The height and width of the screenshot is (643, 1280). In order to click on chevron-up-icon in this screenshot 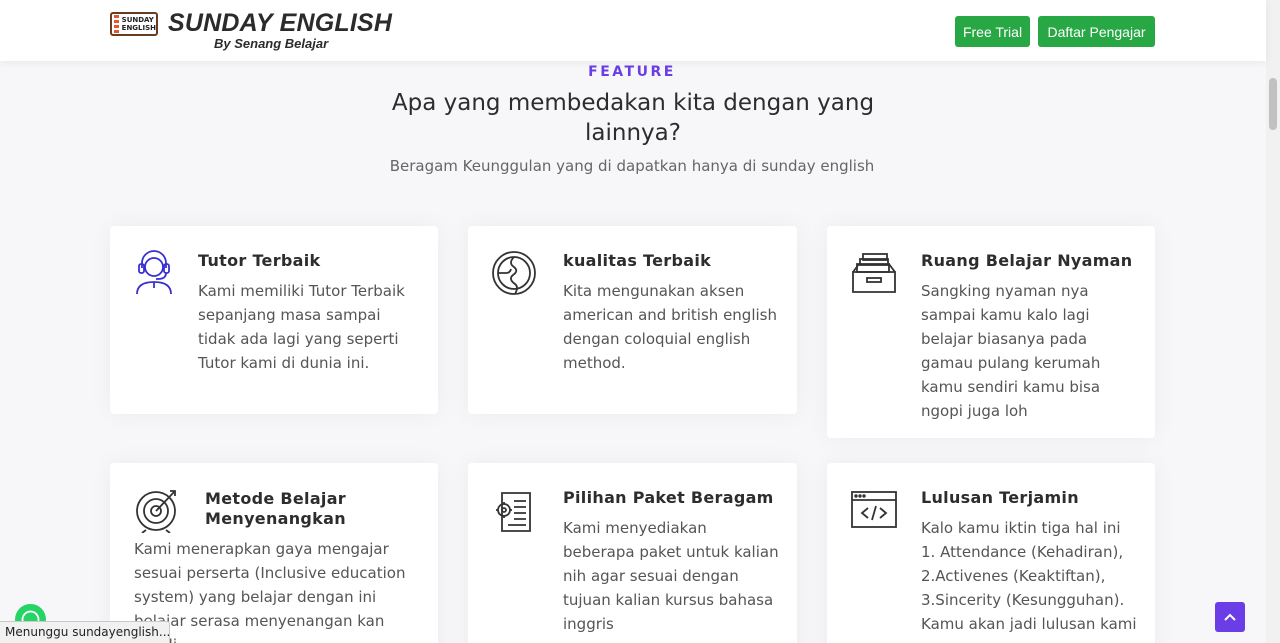, I will do `click(1230, 617)`.